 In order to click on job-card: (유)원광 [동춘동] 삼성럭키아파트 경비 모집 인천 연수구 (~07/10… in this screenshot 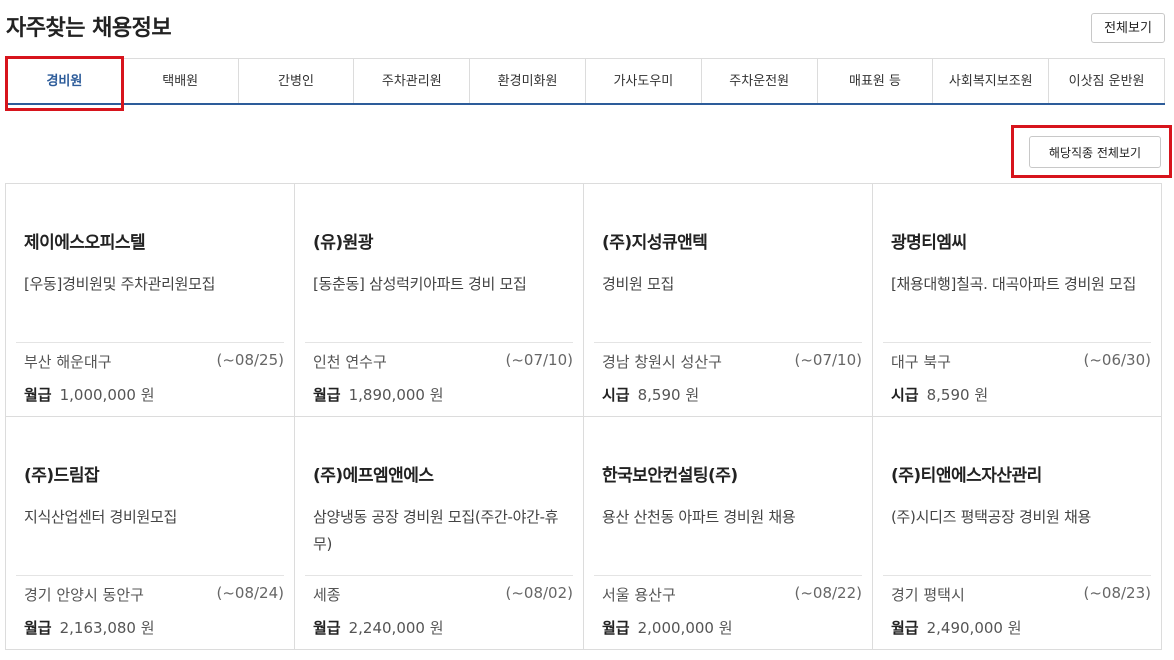, I will do `click(439, 300)`.